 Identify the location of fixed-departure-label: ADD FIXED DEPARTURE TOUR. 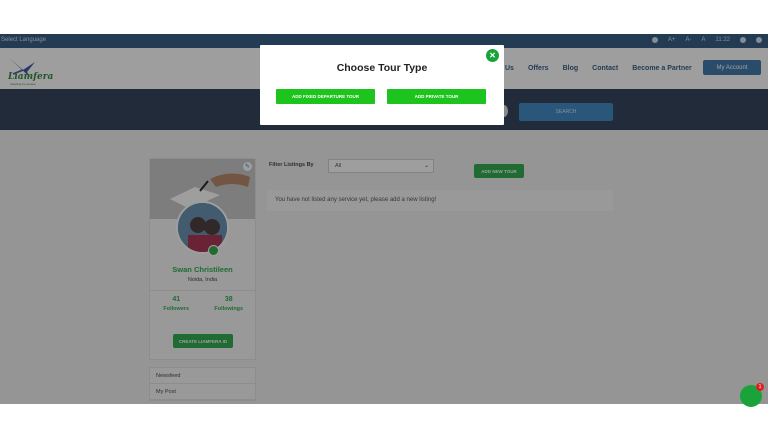
(325, 96).